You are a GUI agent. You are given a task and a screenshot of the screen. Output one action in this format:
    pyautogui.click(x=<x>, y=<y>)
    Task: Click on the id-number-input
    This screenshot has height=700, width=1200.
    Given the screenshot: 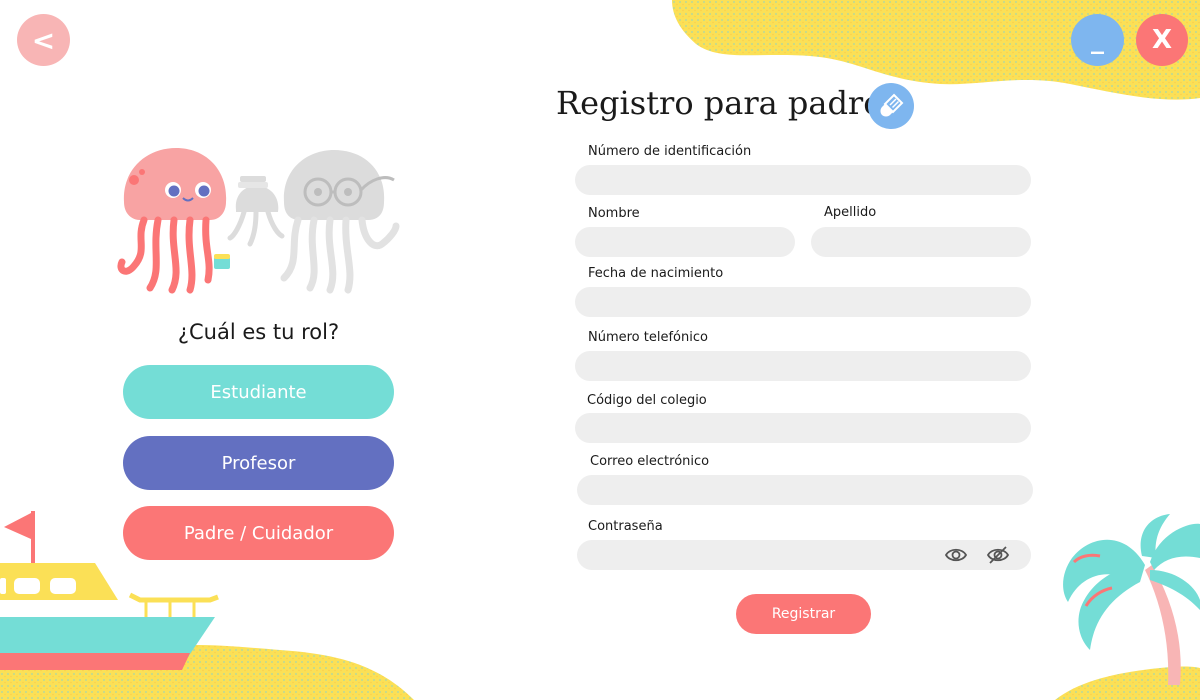 What is the action you would take?
    pyautogui.click(x=803, y=180)
    